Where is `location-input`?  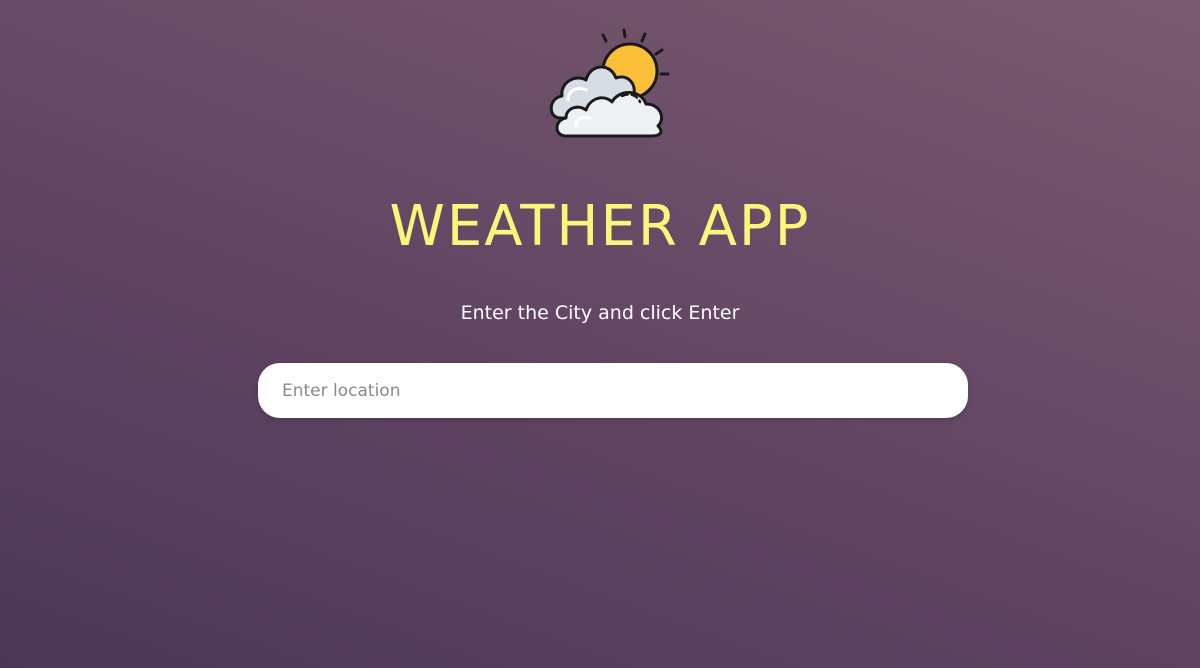
location-input is located at coordinates (613, 390).